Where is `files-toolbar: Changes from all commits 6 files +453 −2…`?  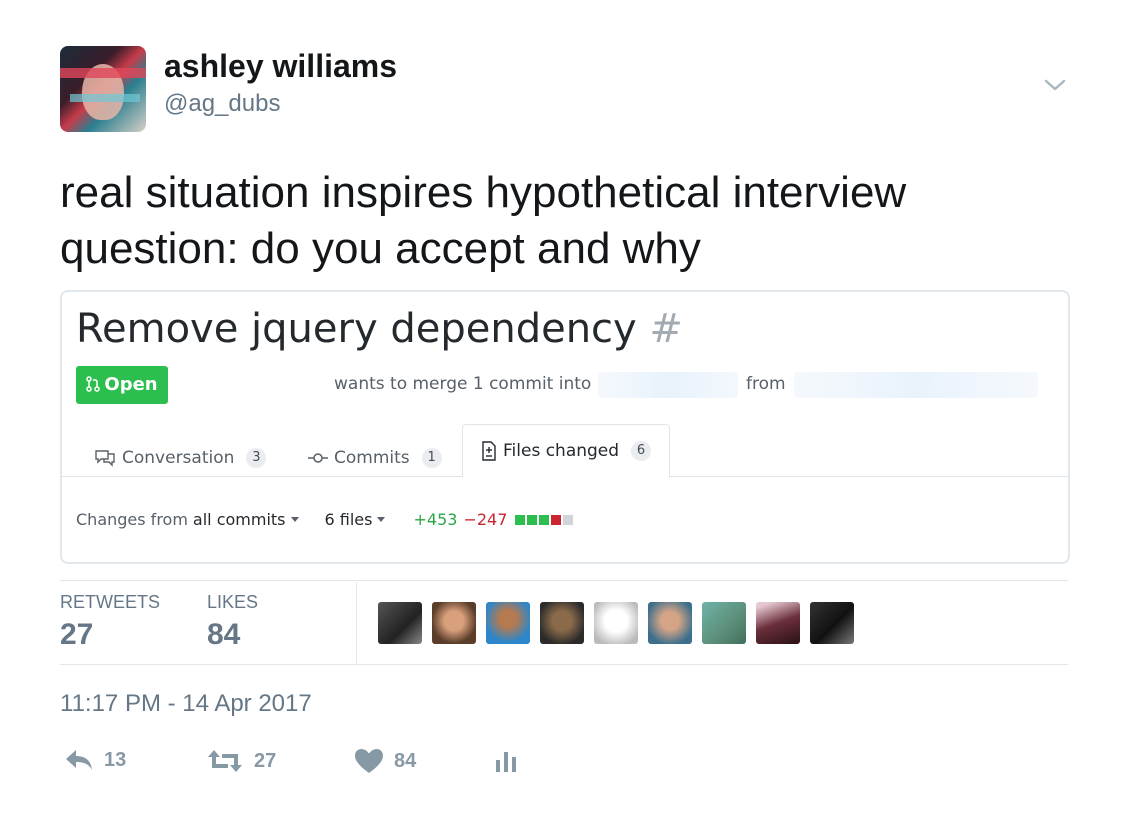
files-toolbar: Changes from all commits 6 files +453 −2… is located at coordinates (325, 519).